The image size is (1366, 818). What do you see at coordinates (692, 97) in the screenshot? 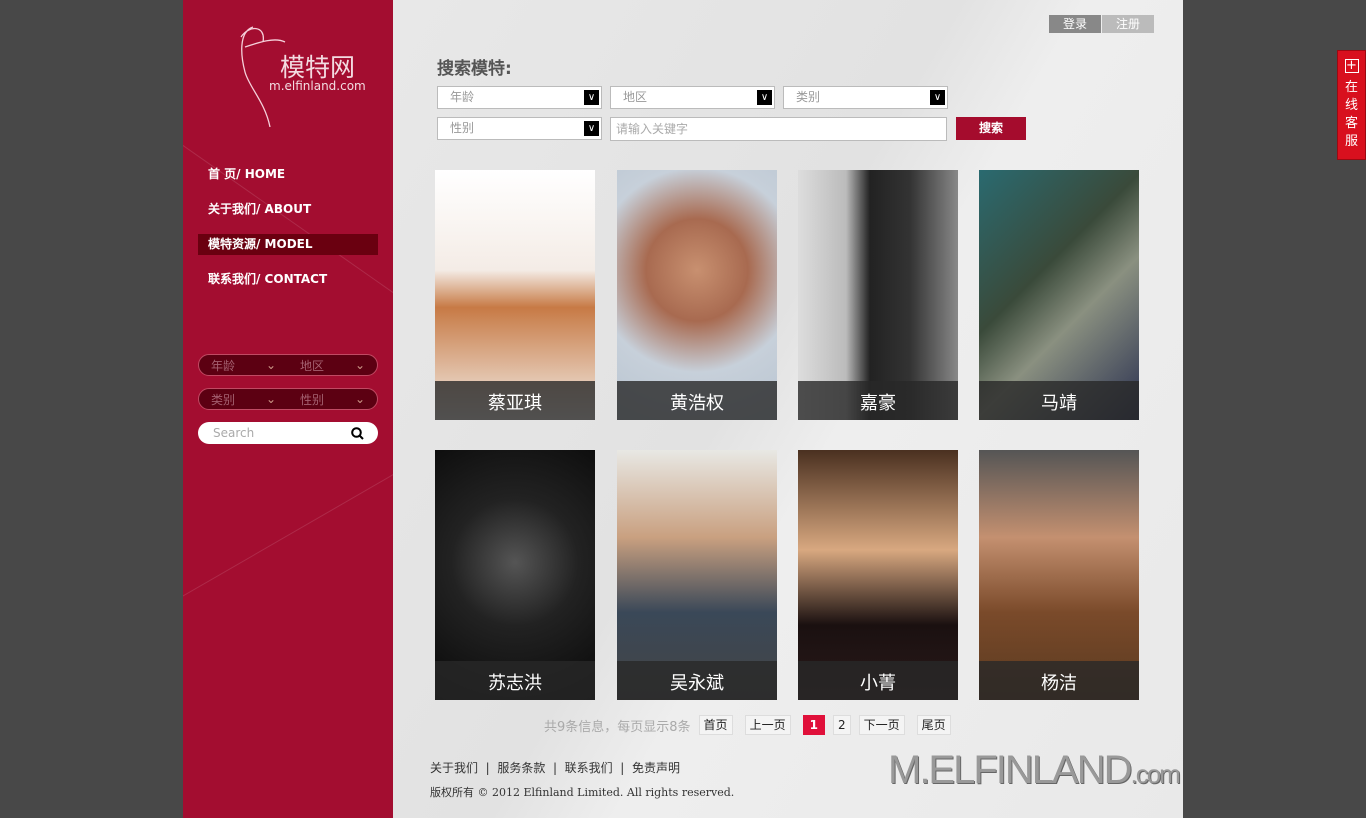
I see `region-select: 地区 ∨` at bounding box center [692, 97].